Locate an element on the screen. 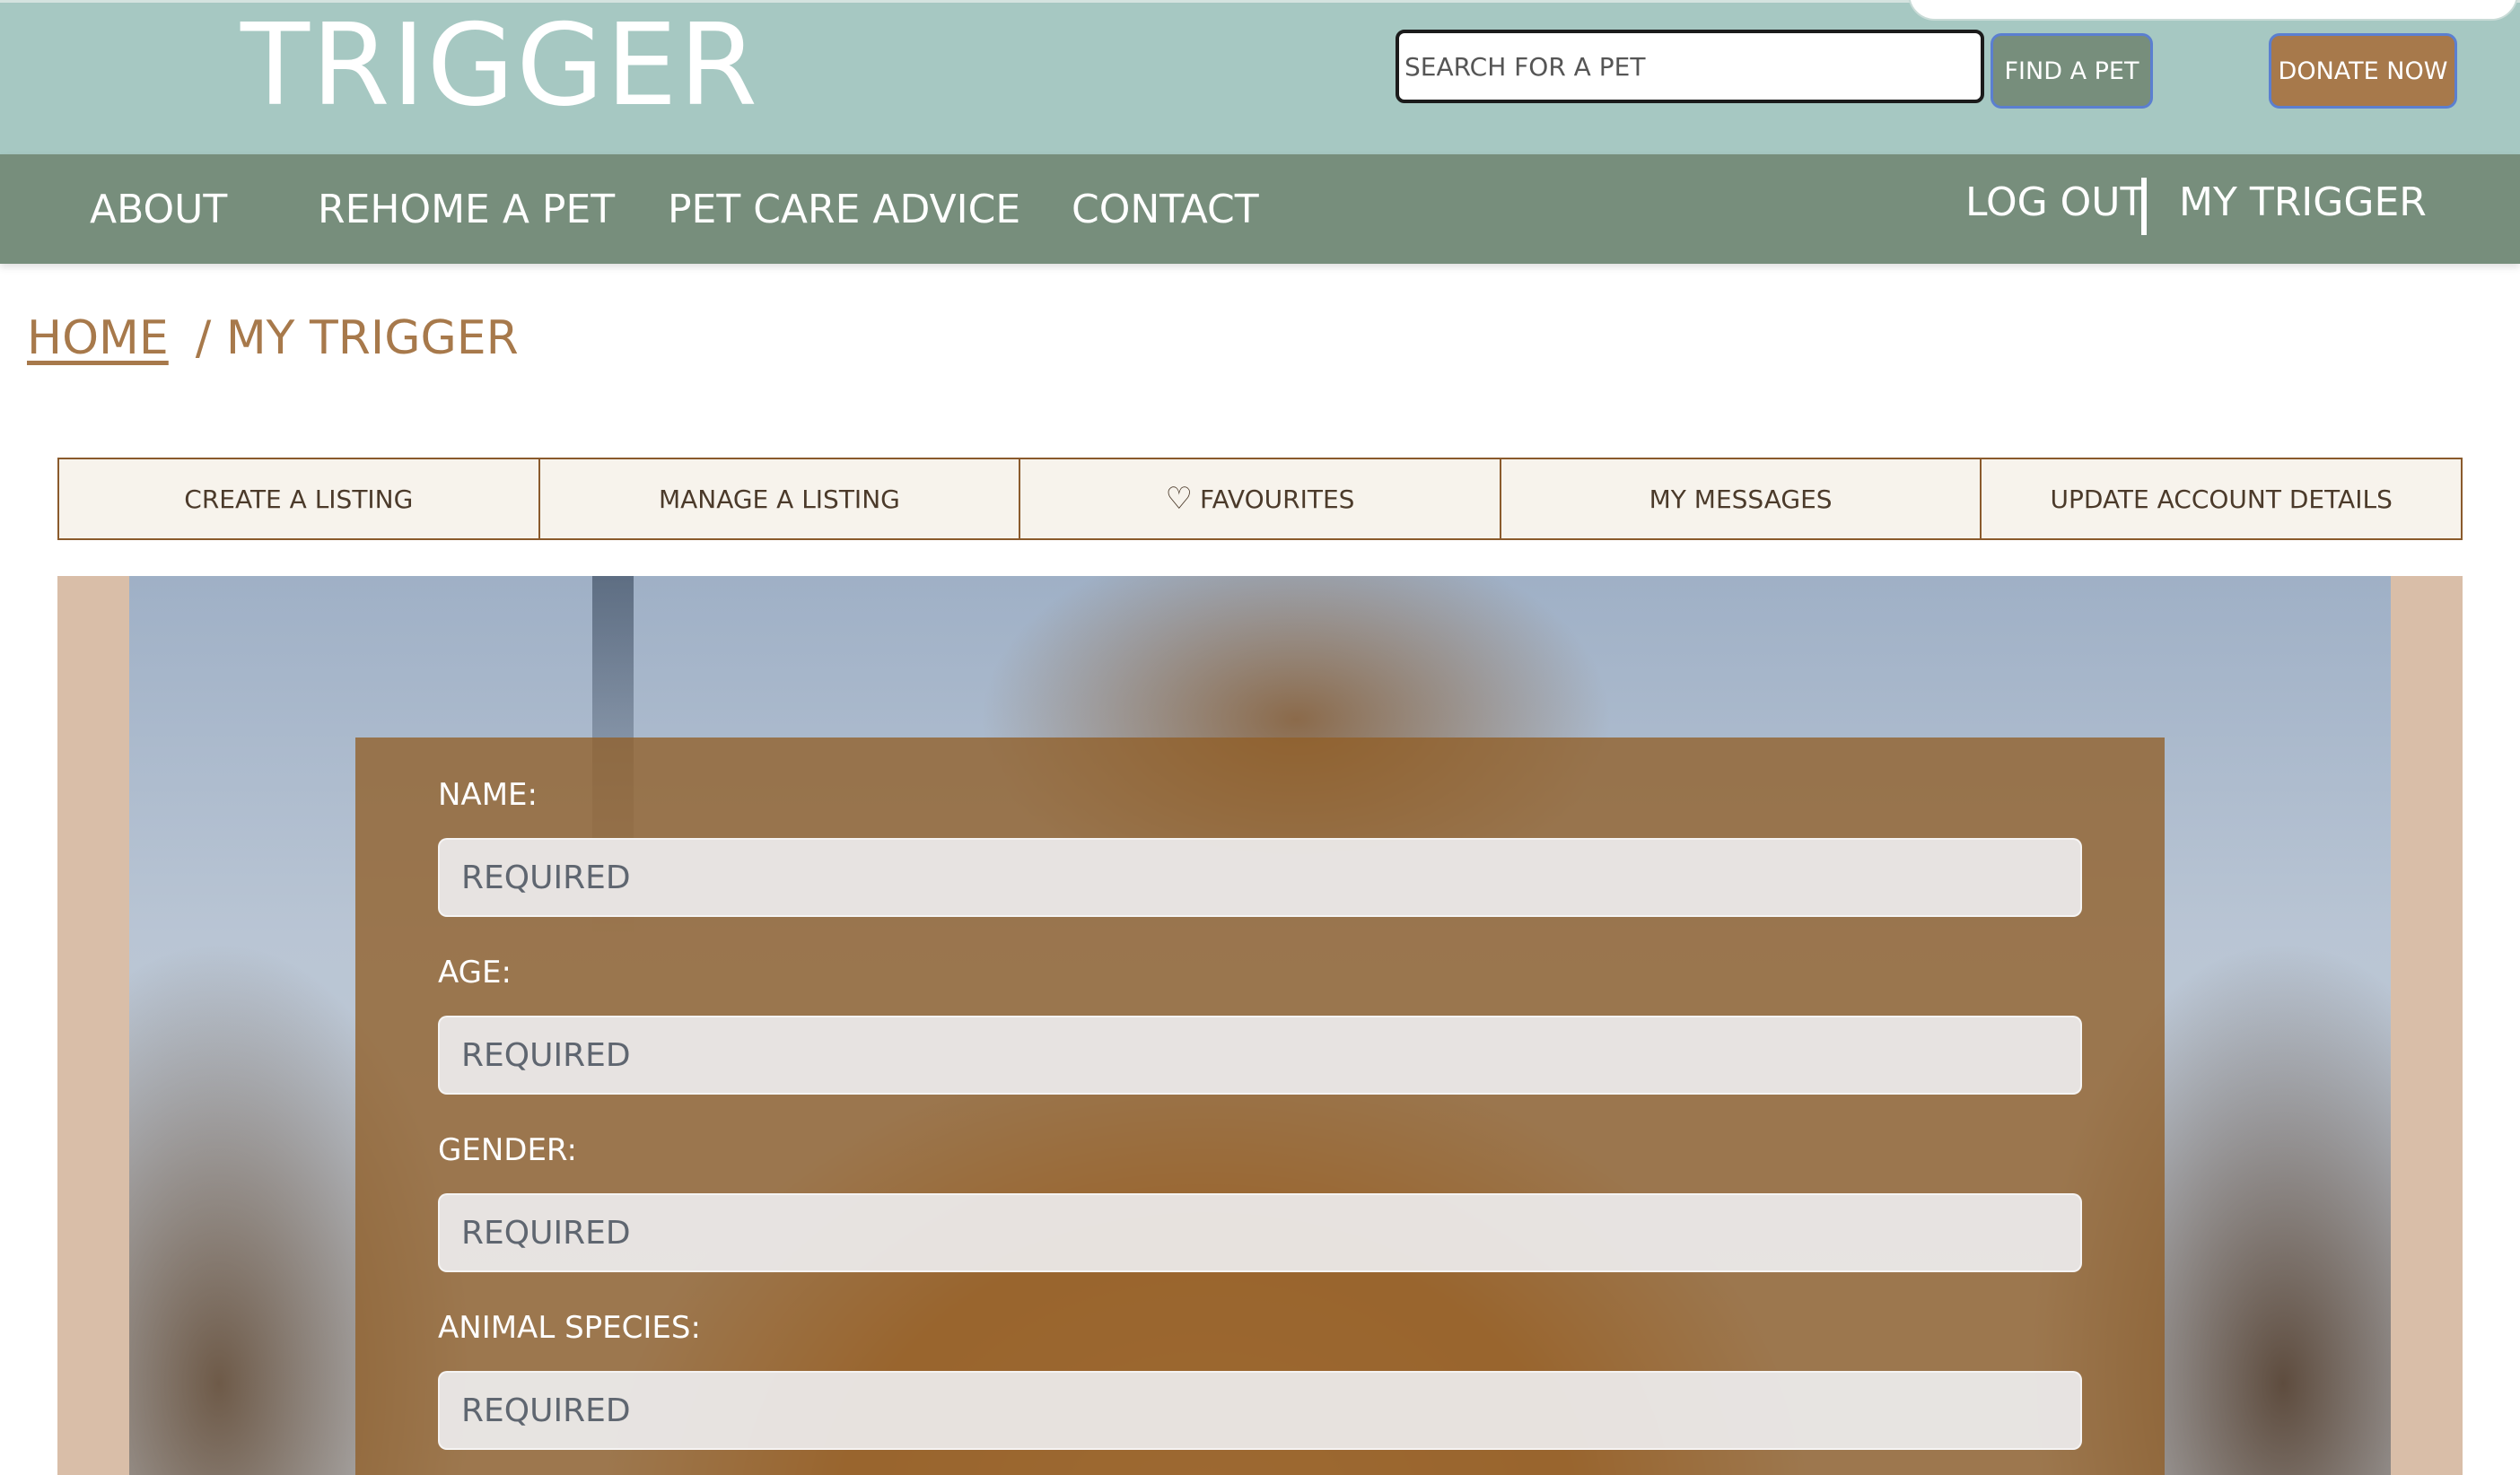  header-top-tab is located at coordinates (2213, 10).